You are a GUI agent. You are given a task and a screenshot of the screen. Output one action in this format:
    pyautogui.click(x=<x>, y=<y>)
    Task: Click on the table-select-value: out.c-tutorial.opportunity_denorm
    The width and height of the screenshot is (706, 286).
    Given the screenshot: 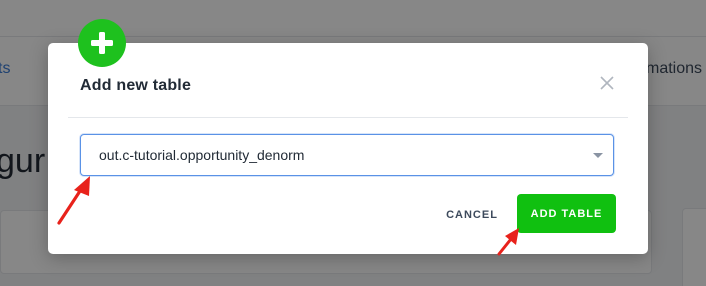 What is the action you would take?
    pyautogui.click(x=202, y=155)
    